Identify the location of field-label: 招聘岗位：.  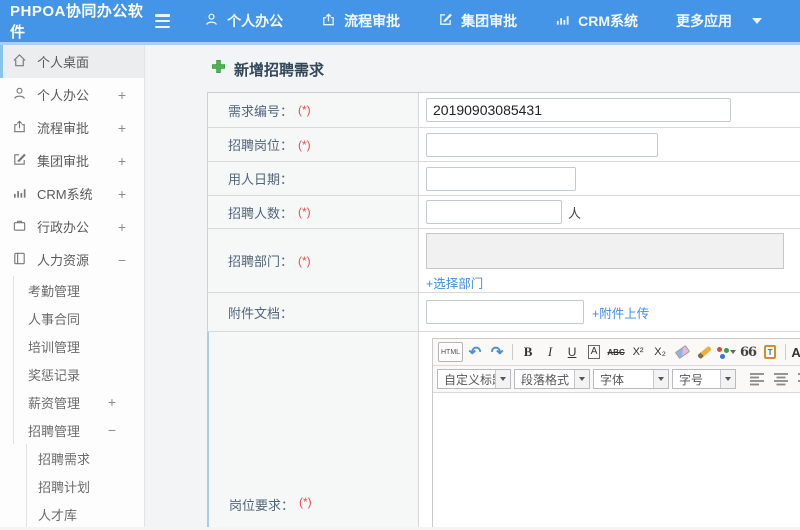
(261, 145).